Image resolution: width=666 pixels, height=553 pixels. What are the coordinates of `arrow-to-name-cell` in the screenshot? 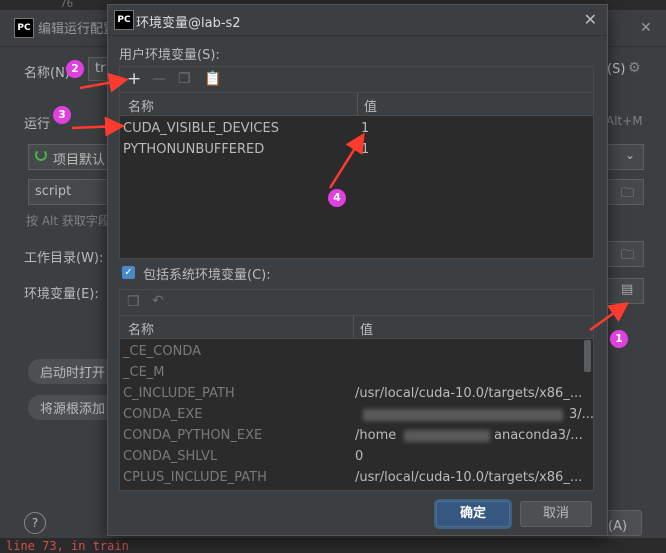 It's located at (98, 126).